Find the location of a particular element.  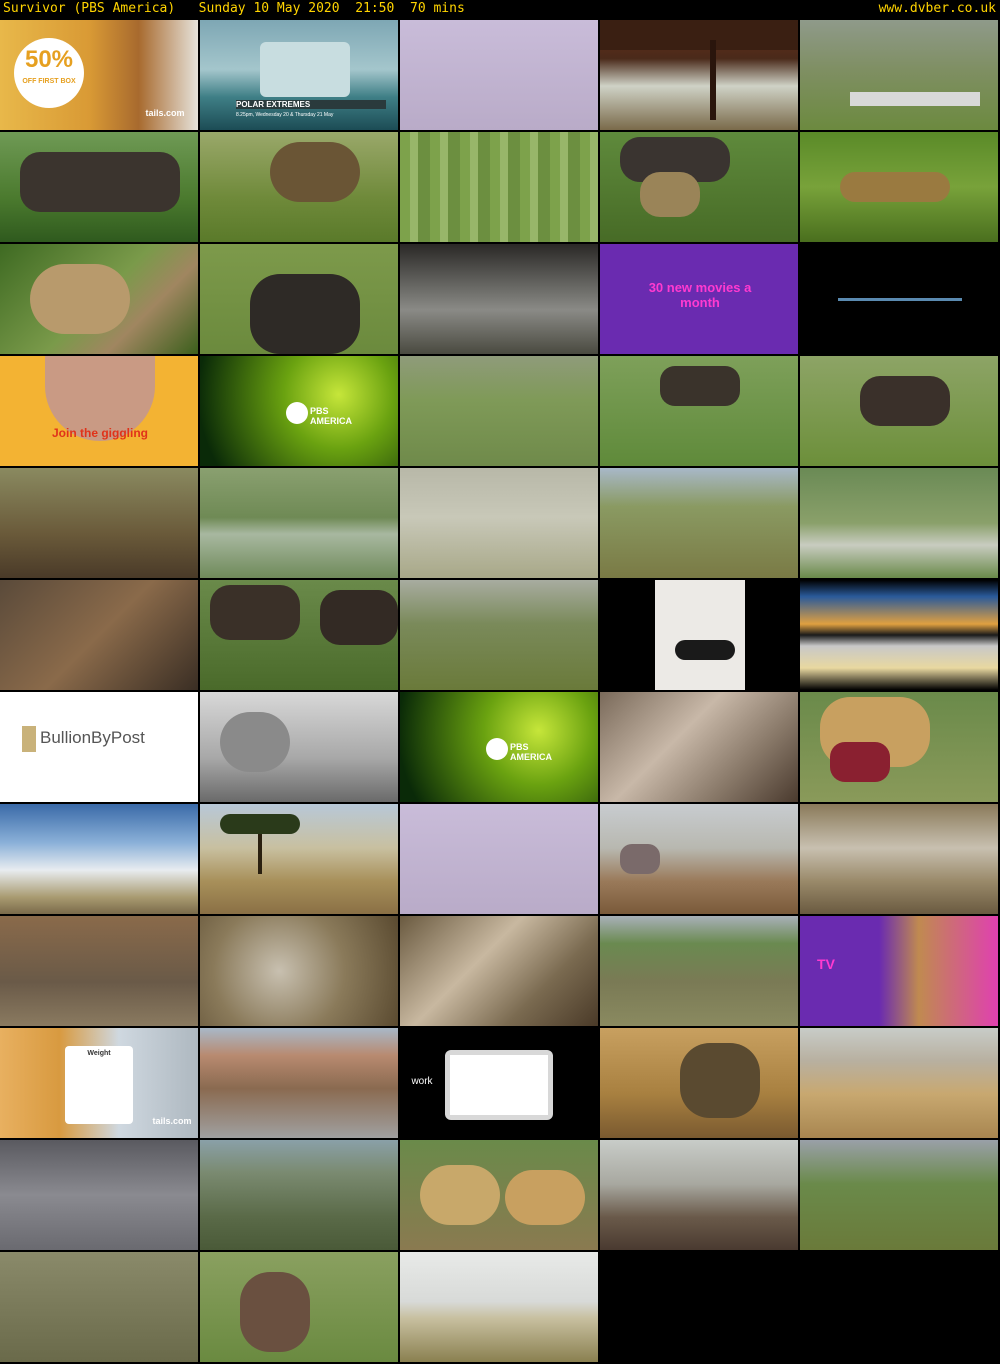

thumbnail-runners-street is located at coordinates (299, 1083).